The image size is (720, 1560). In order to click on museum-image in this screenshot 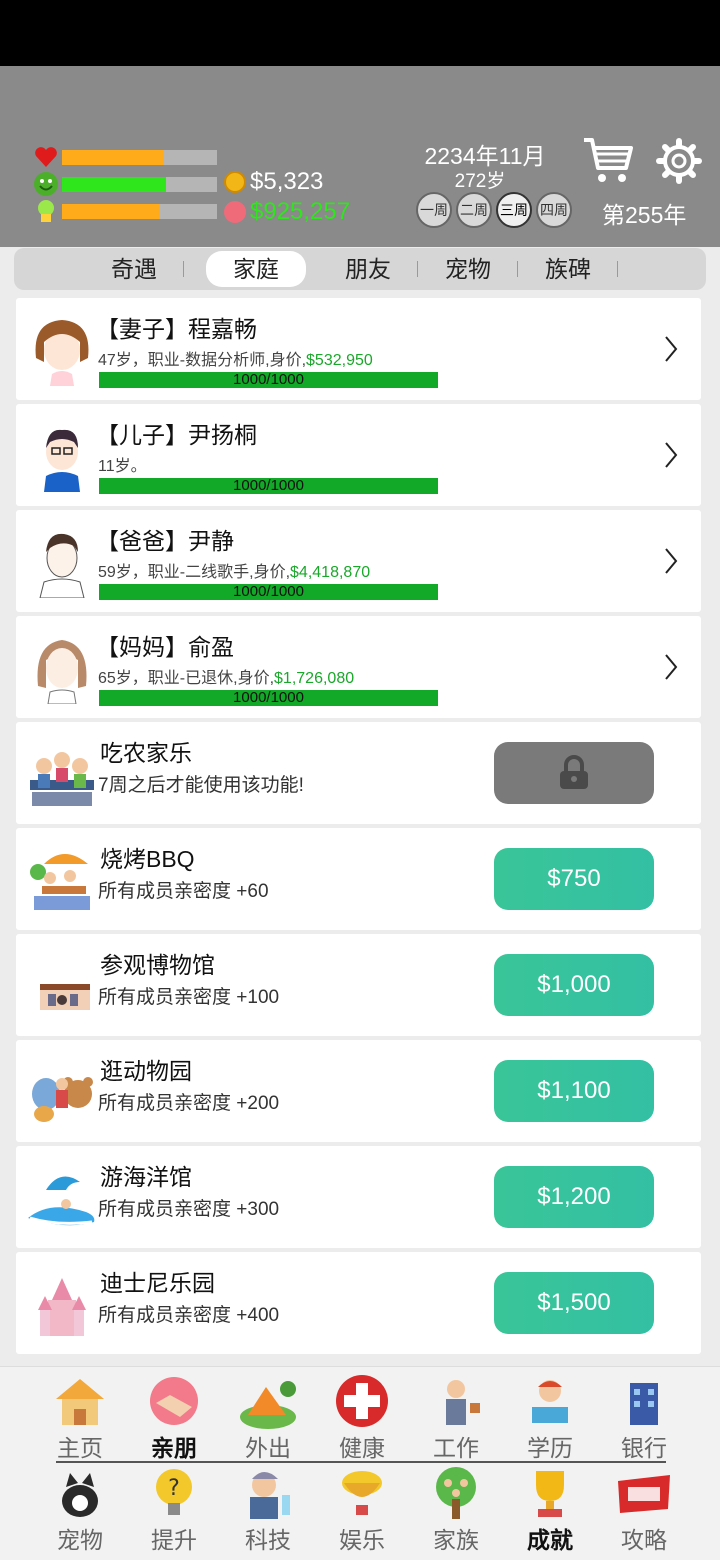, I will do `click(65, 997)`.